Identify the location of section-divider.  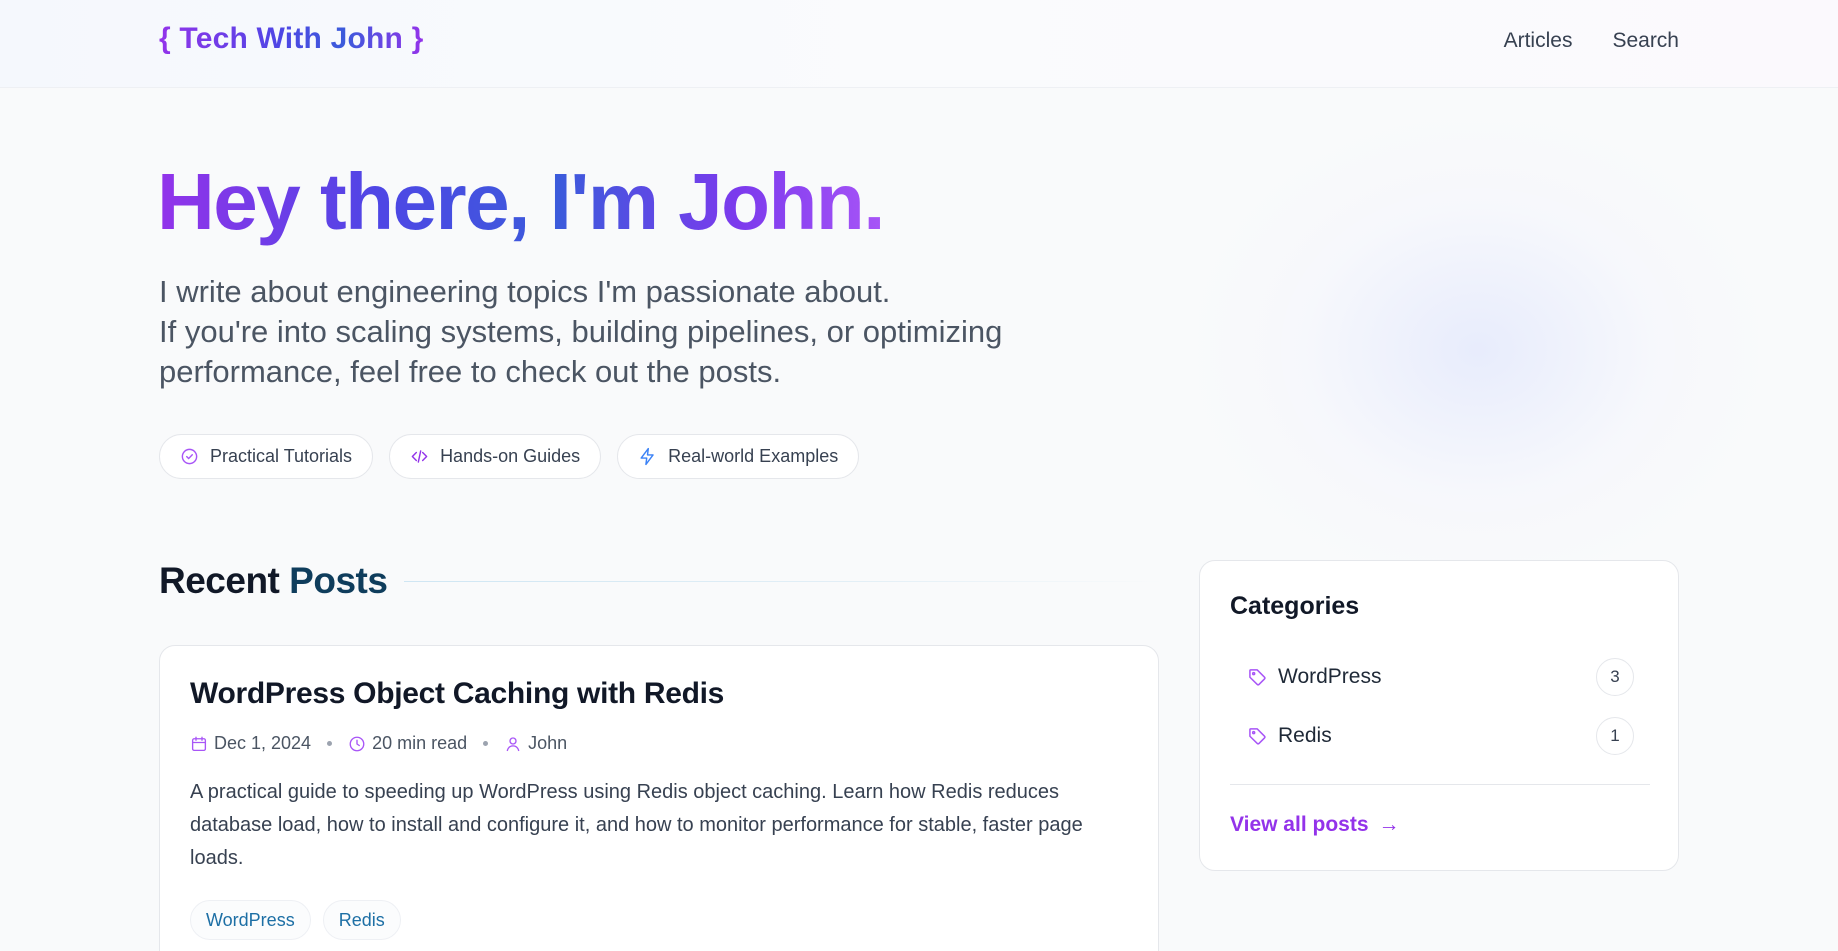
(784, 581).